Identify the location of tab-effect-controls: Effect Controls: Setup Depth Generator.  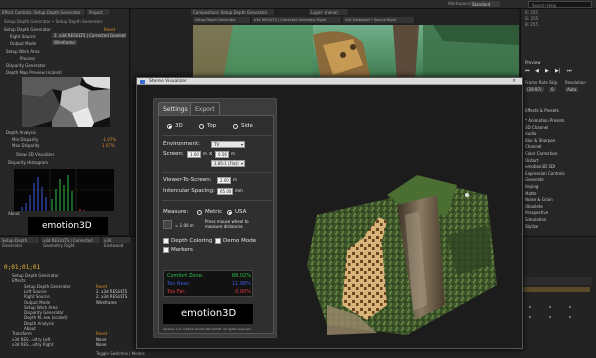
(43, 12).